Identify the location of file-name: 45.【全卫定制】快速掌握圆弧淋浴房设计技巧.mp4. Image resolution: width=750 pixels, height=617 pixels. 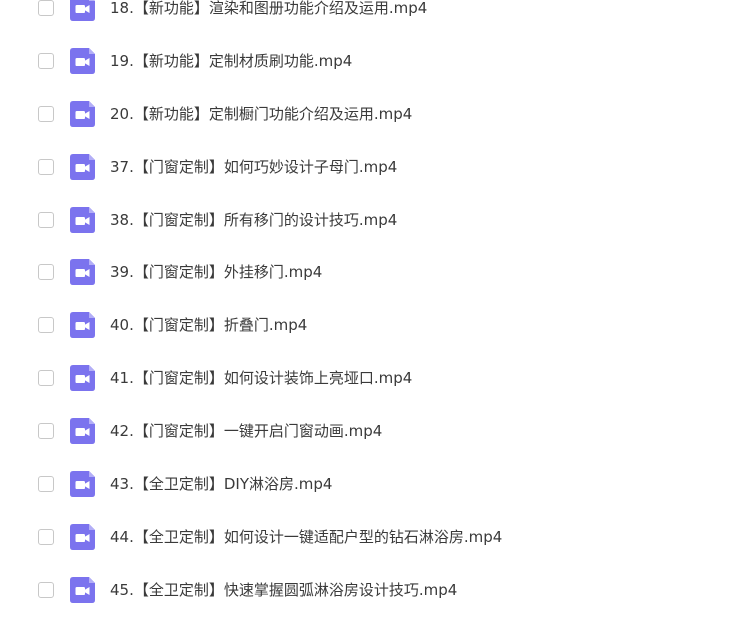
(283, 590).